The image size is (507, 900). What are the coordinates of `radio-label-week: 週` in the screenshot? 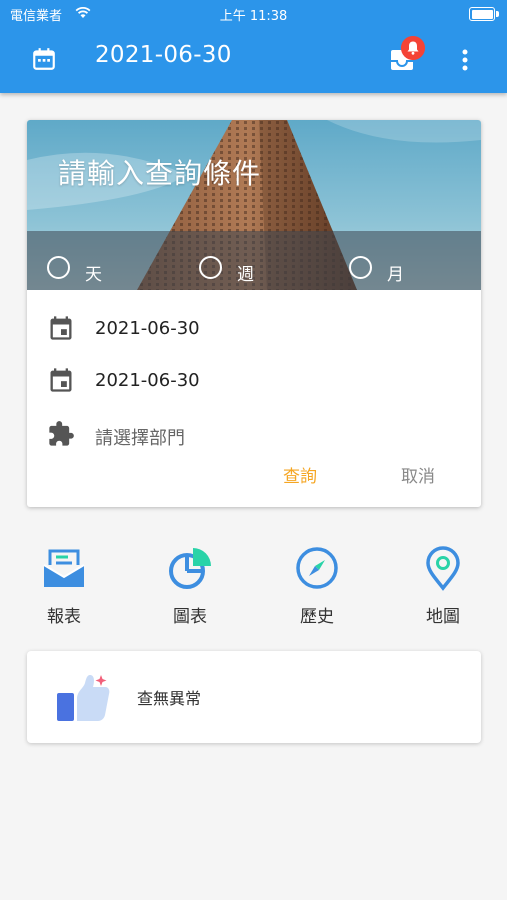 It's located at (245, 275).